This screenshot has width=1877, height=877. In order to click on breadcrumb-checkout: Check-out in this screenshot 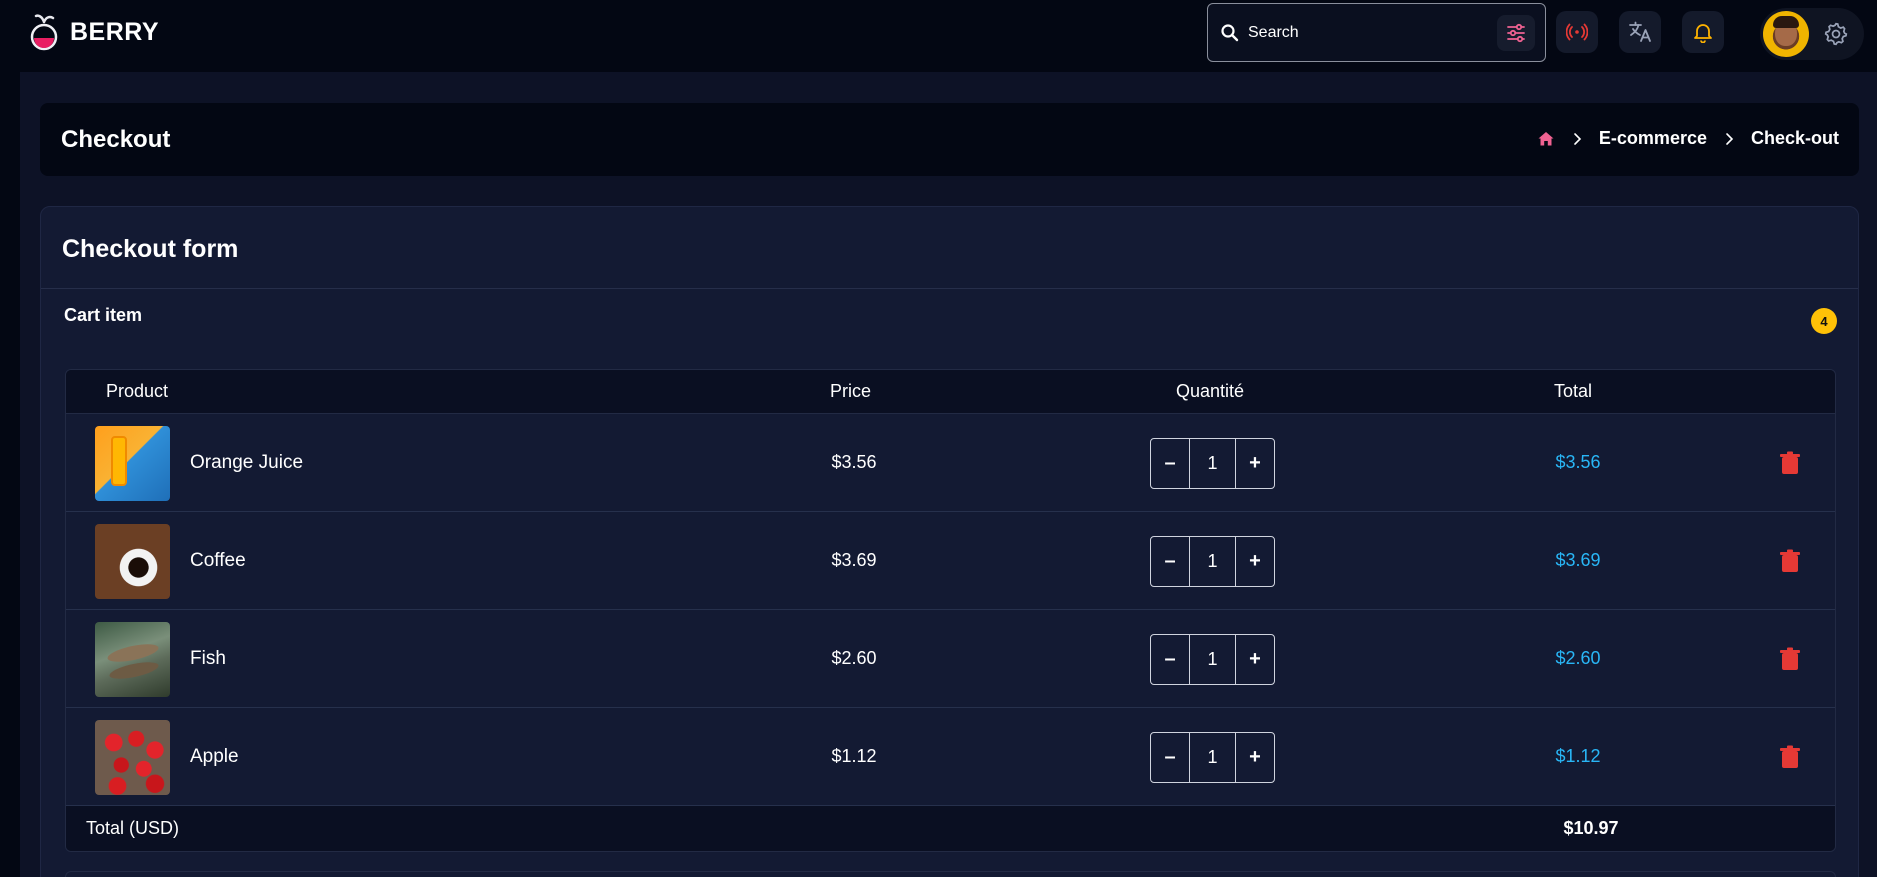, I will do `click(1794, 138)`.